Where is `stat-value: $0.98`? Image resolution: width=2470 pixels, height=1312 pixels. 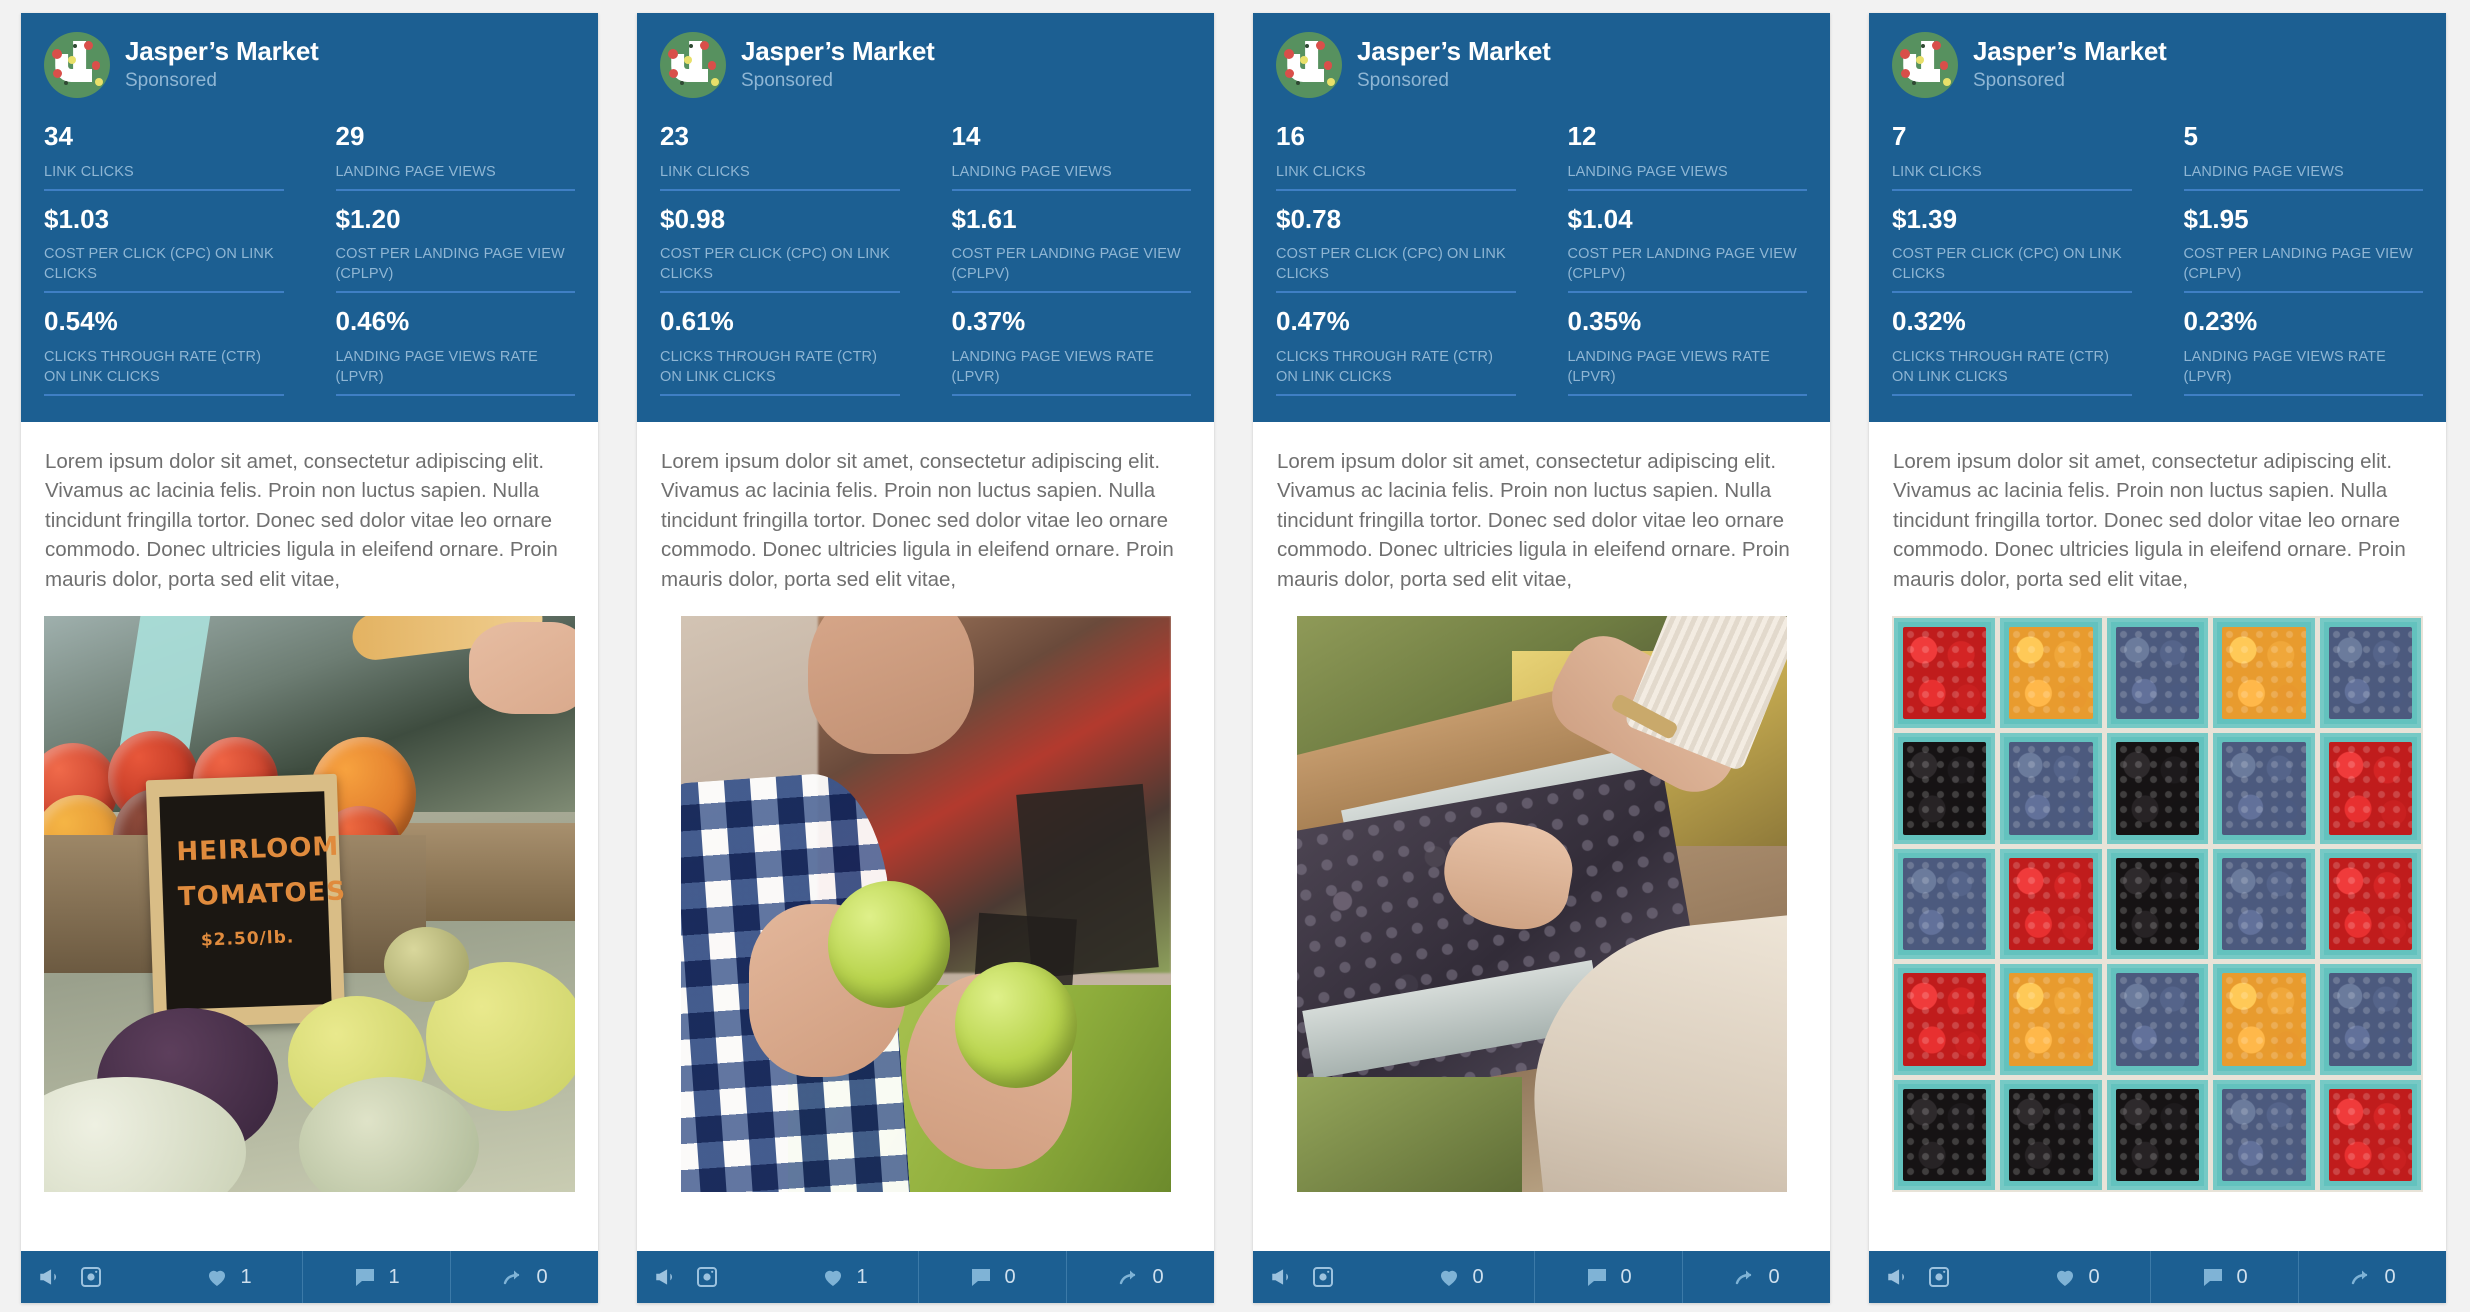 stat-value: $0.98 is located at coordinates (693, 218).